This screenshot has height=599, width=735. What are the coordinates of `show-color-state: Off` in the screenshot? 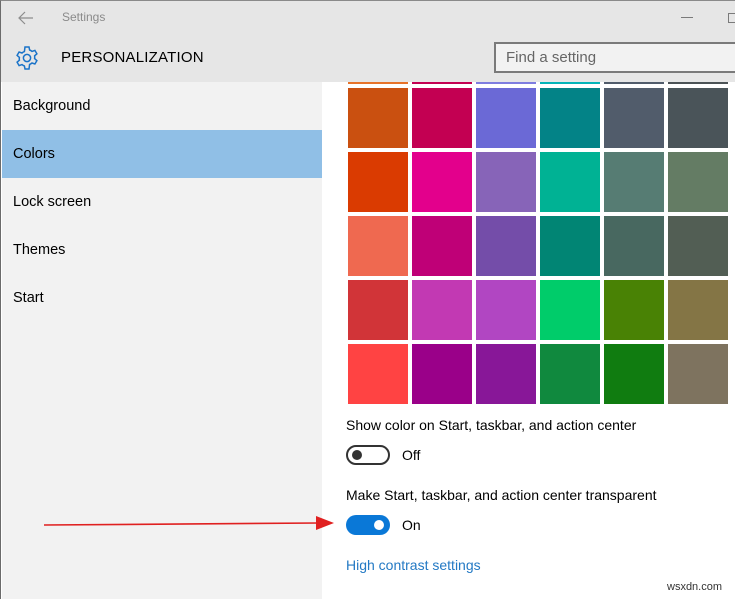 It's located at (411, 455).